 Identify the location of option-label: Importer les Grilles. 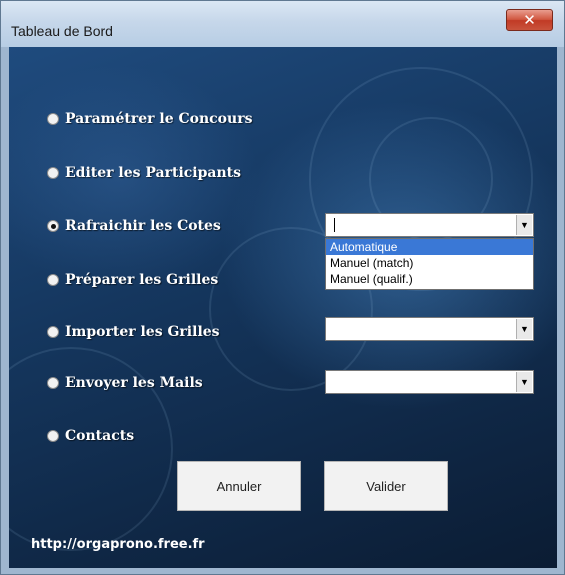
(142, 332).